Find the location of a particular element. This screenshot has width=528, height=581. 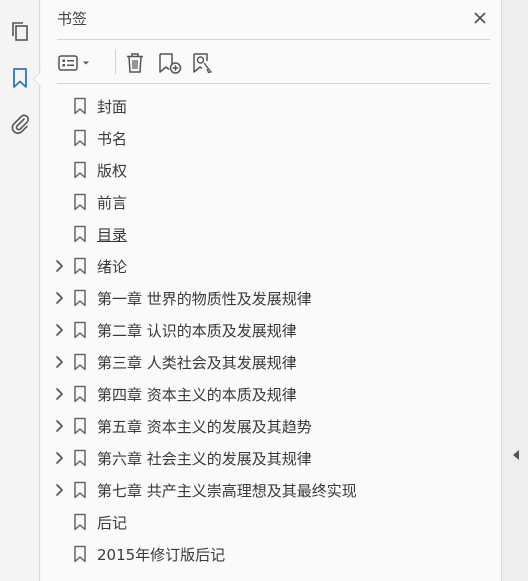

bookmark-item: 2015年修订版后记 is located at coordinates (271, 554).